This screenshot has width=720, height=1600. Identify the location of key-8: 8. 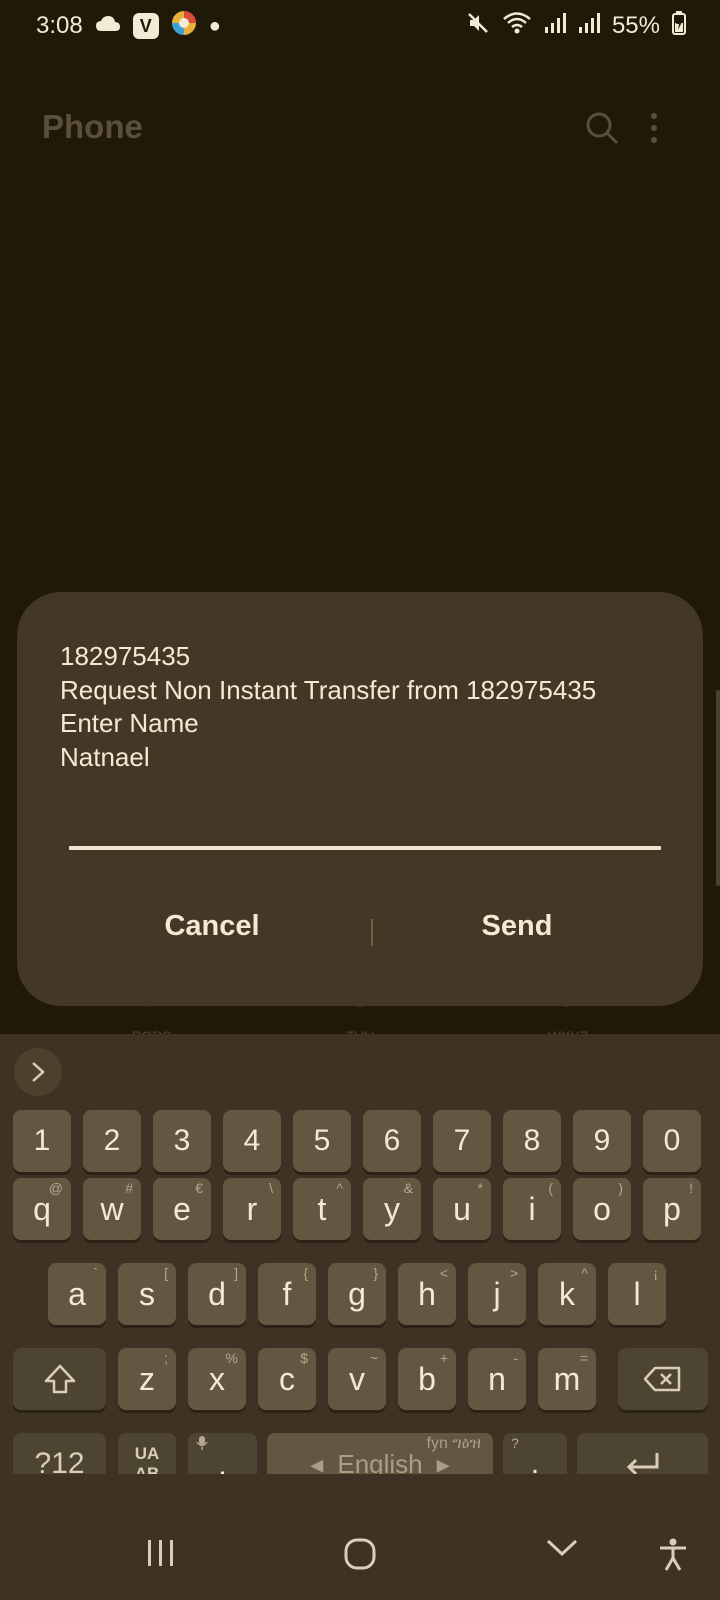
(532, 1141).